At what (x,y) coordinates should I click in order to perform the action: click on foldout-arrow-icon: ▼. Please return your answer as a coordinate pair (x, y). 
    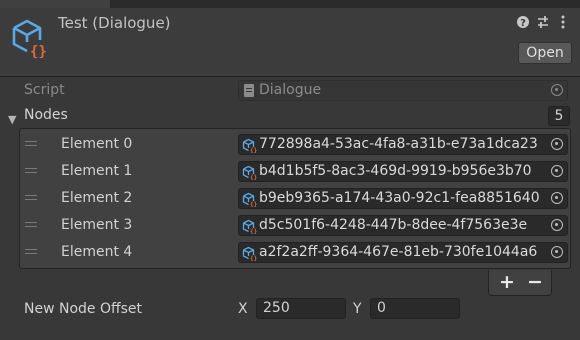
    Looking at the image, I should click on (12, 119).